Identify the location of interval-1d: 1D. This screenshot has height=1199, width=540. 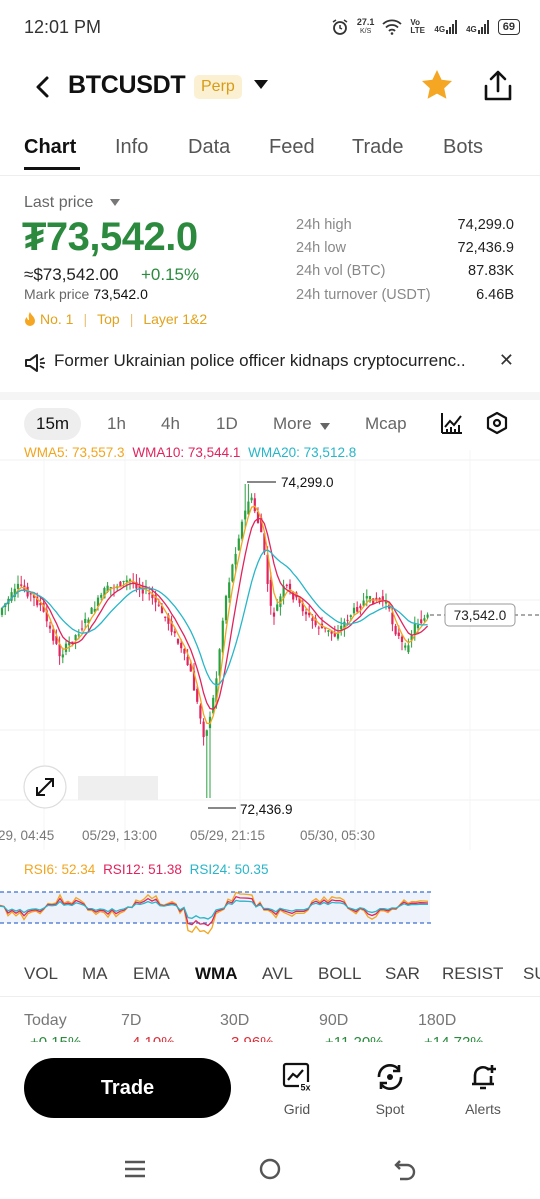
(227, 424).